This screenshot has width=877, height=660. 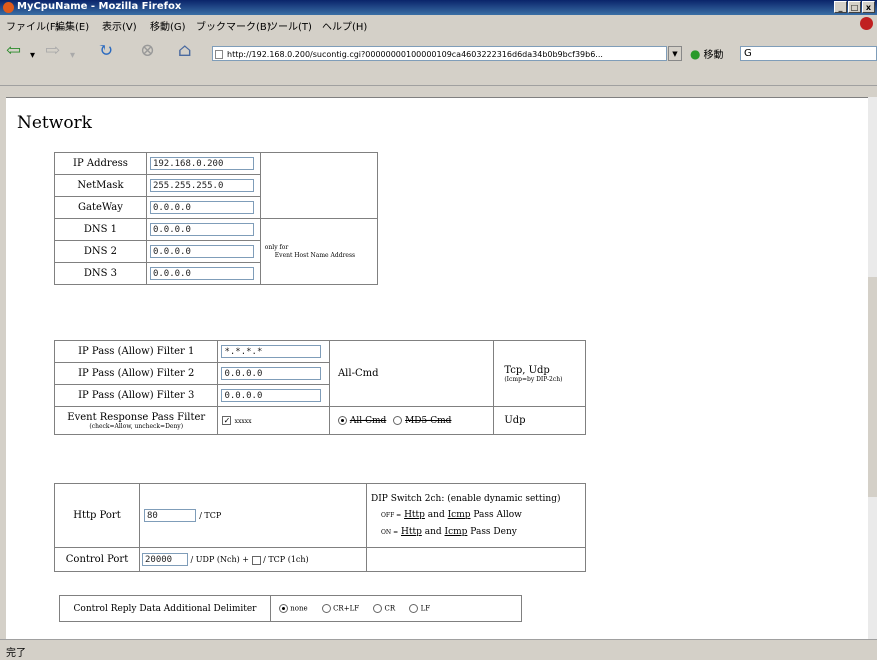 What do you see at coordinates (344, 25) in the screenshot?
I see `menu-help: ヘルプ(H)` at bounding box center [344, 25].